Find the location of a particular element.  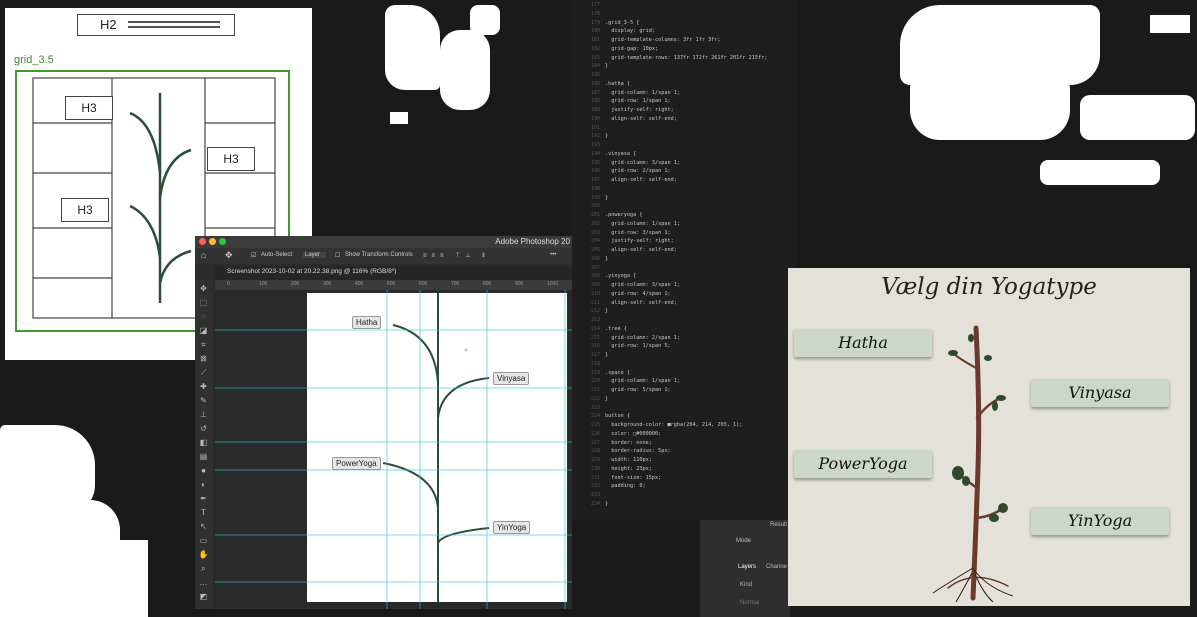

brush-tool-icon: ✎ is located at coordinates (203, 401).